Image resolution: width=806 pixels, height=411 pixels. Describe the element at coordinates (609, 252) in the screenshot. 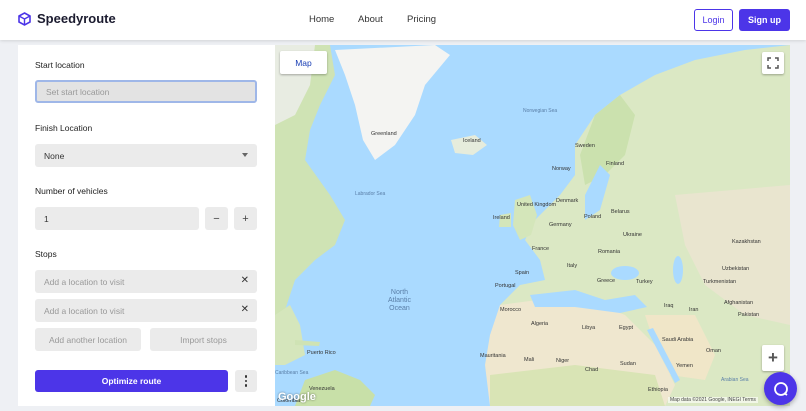

I see `map-label: Romania` at that location.